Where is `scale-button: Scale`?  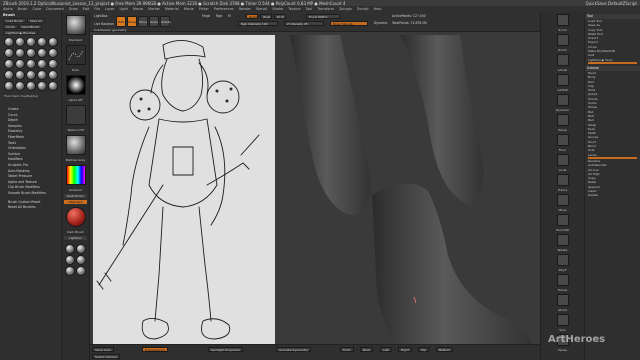
scale-button: Scale is located at coordinates (154, 21).